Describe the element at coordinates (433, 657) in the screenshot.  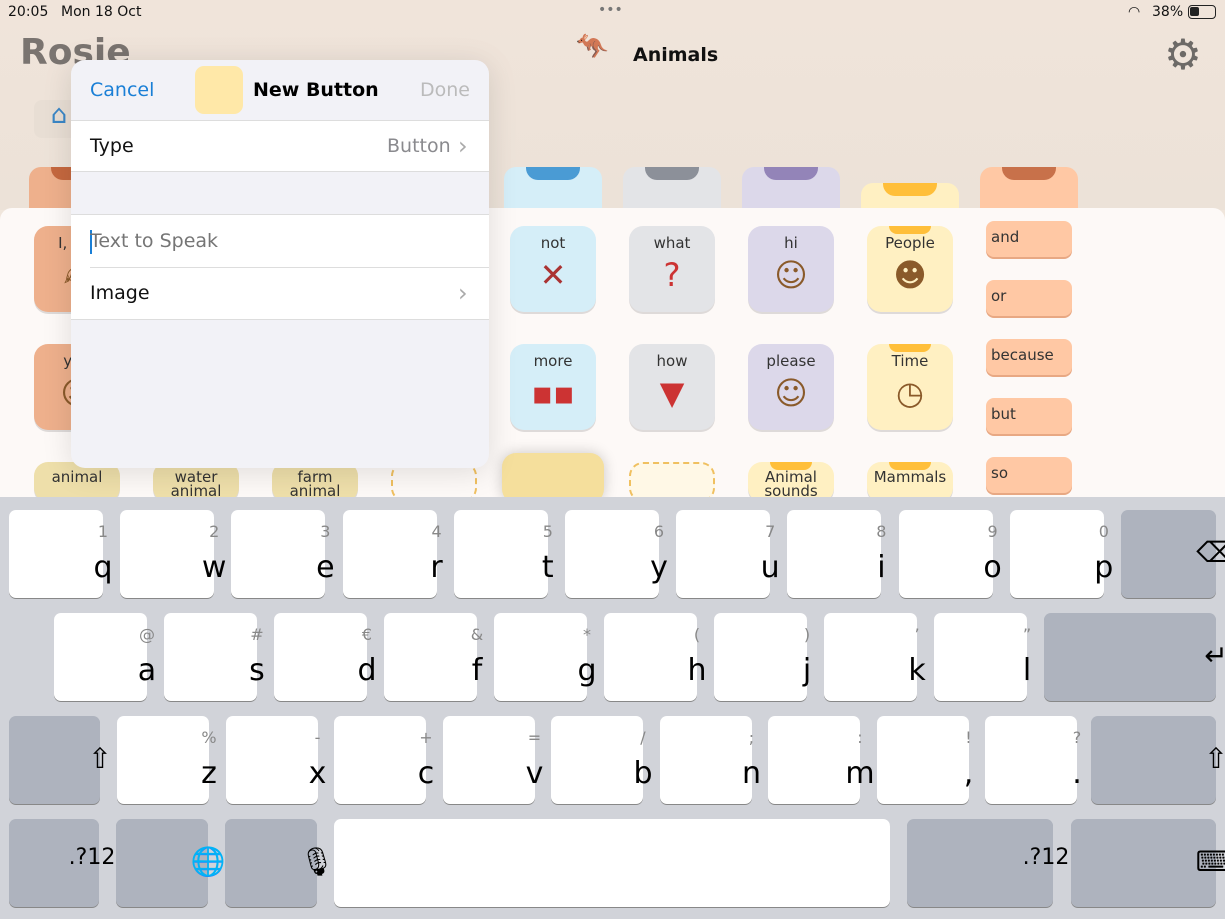
I see `key-f: & f` at that location.